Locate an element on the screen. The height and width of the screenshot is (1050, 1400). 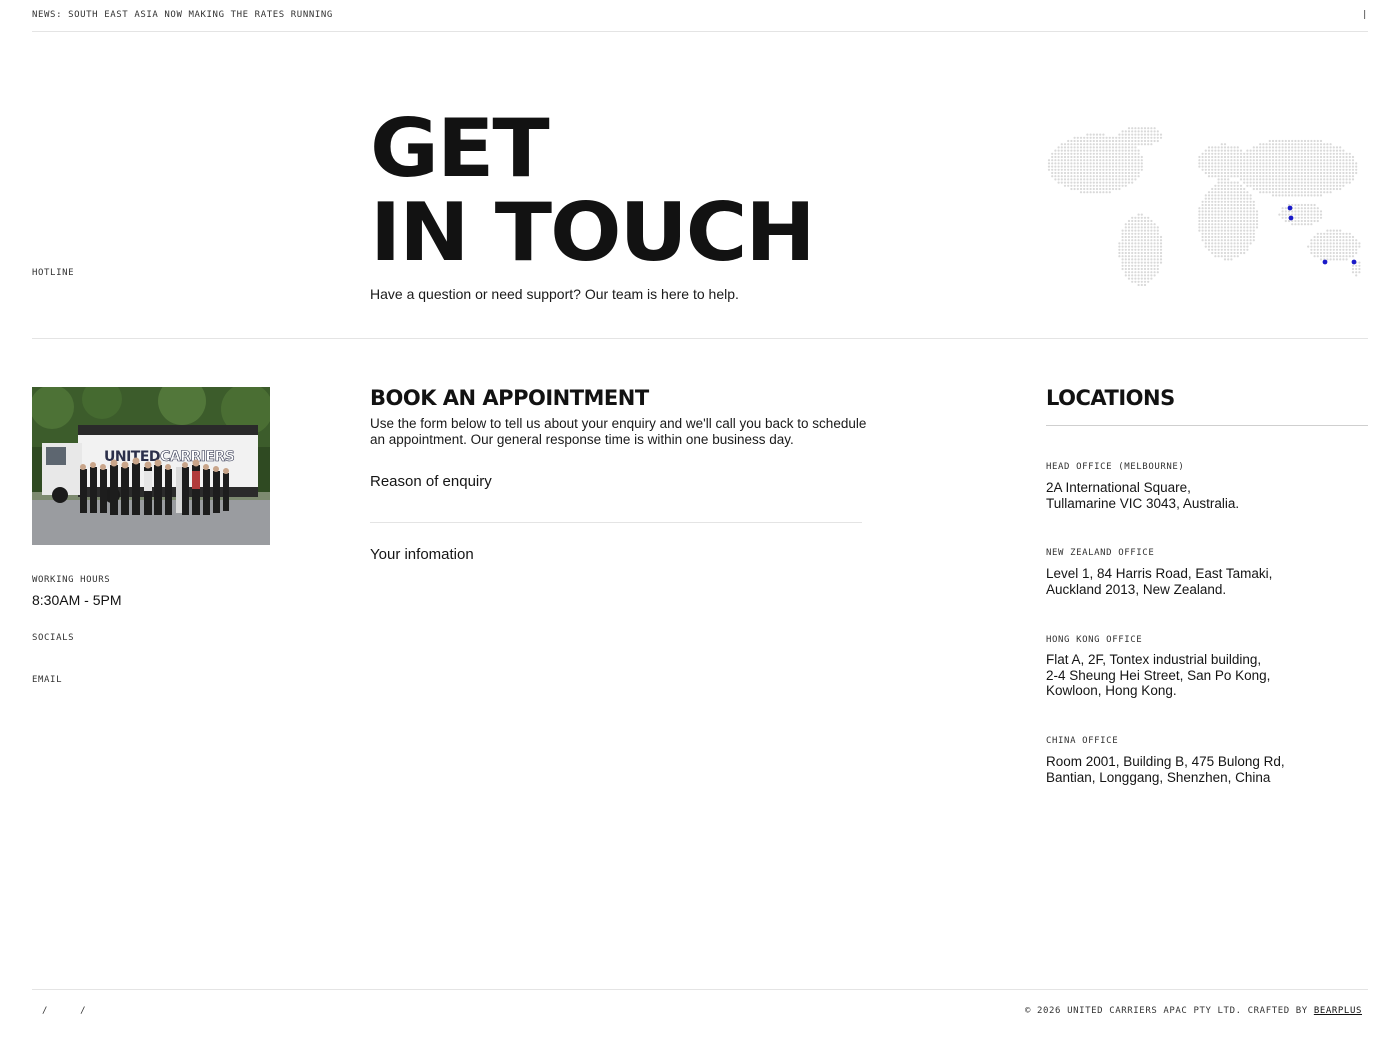
your-information-field: Your infomation is located at coordinates (422, 554).